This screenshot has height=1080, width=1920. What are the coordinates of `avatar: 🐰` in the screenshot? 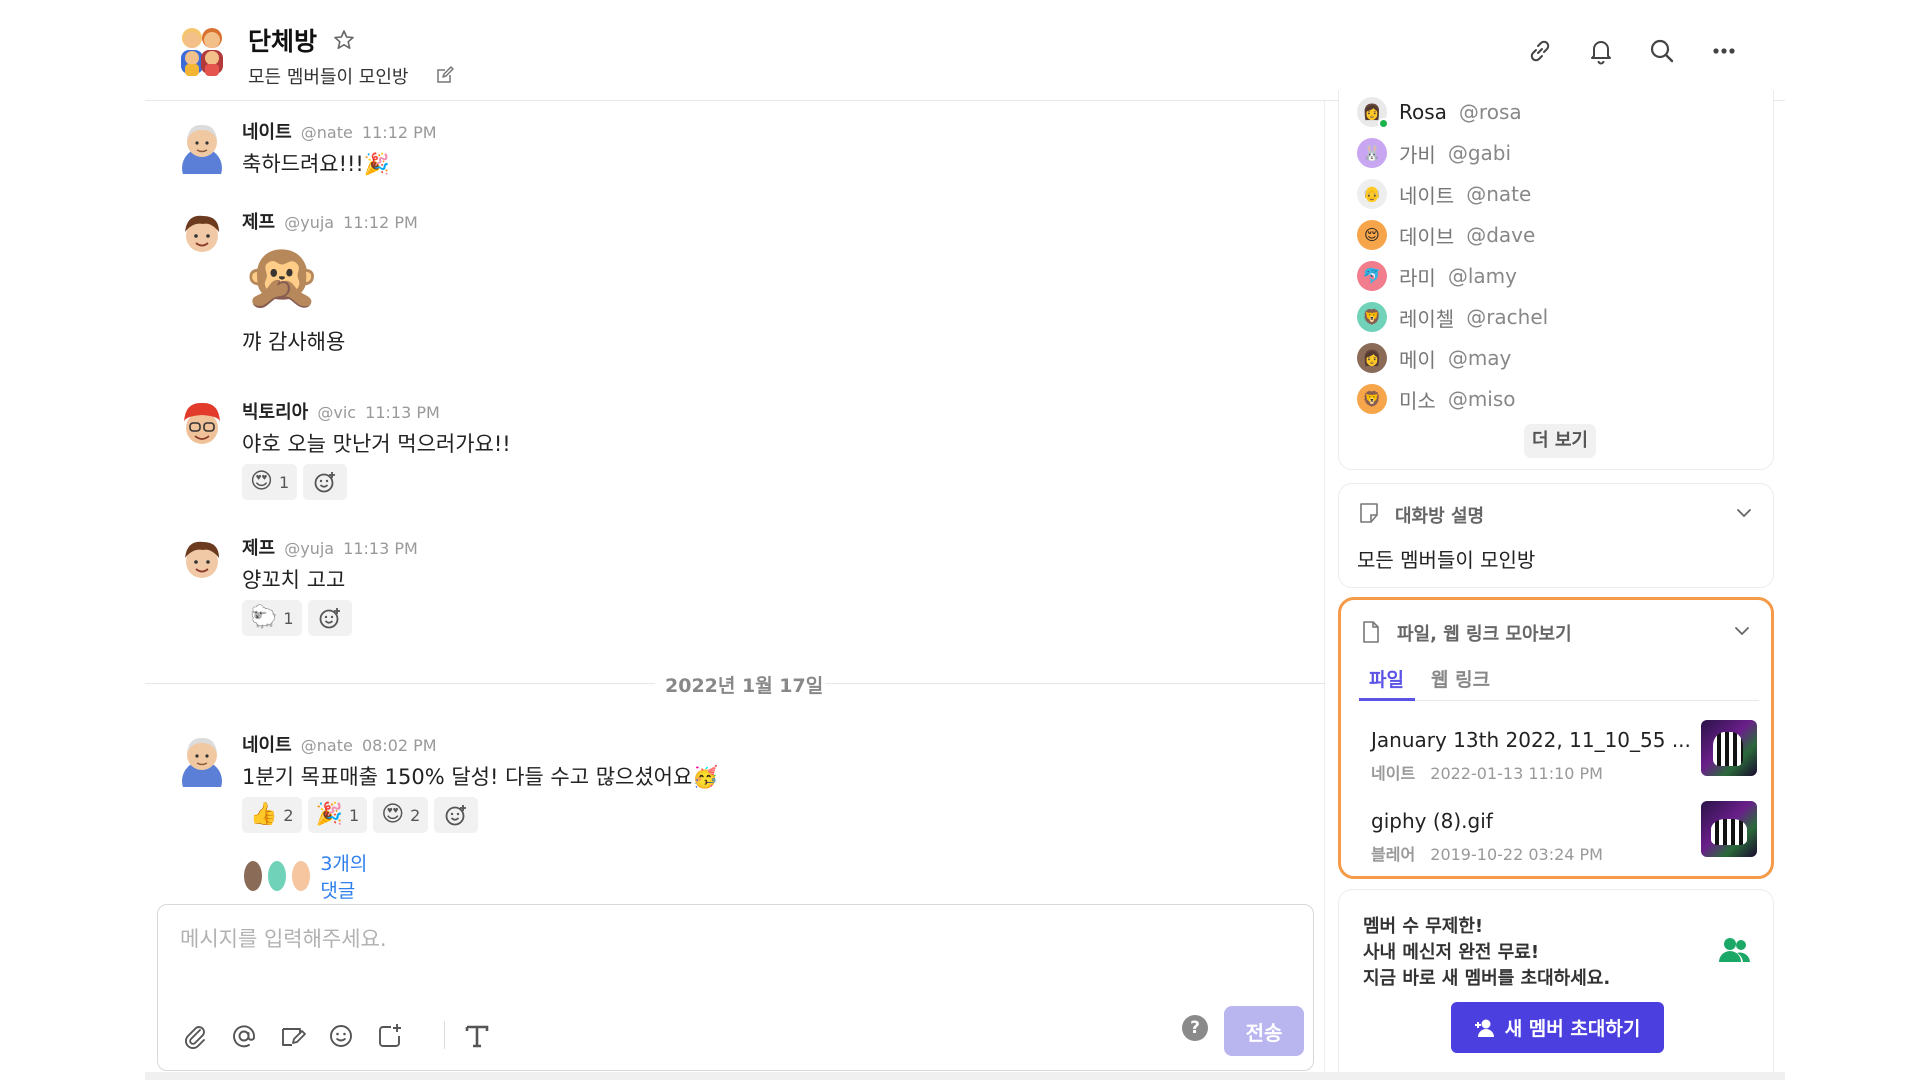 It's located at (1372, 153).